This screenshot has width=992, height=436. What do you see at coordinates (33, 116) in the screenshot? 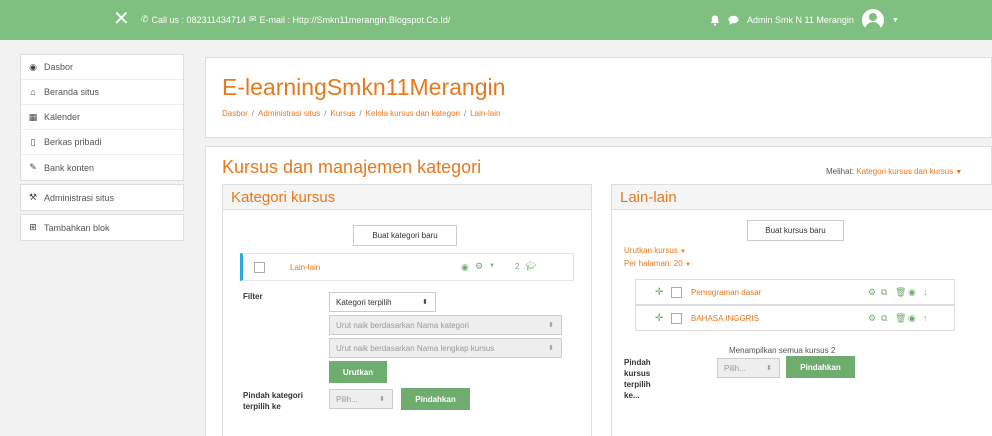
I see `calendar-icon: ▦` at bounding box center [33, 116].